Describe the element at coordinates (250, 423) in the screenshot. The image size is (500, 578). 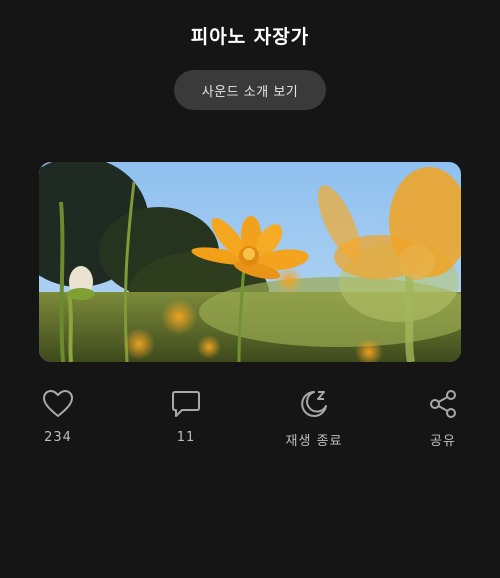
I see `action-bar: 234 11 재생 종료 공유` at that location.